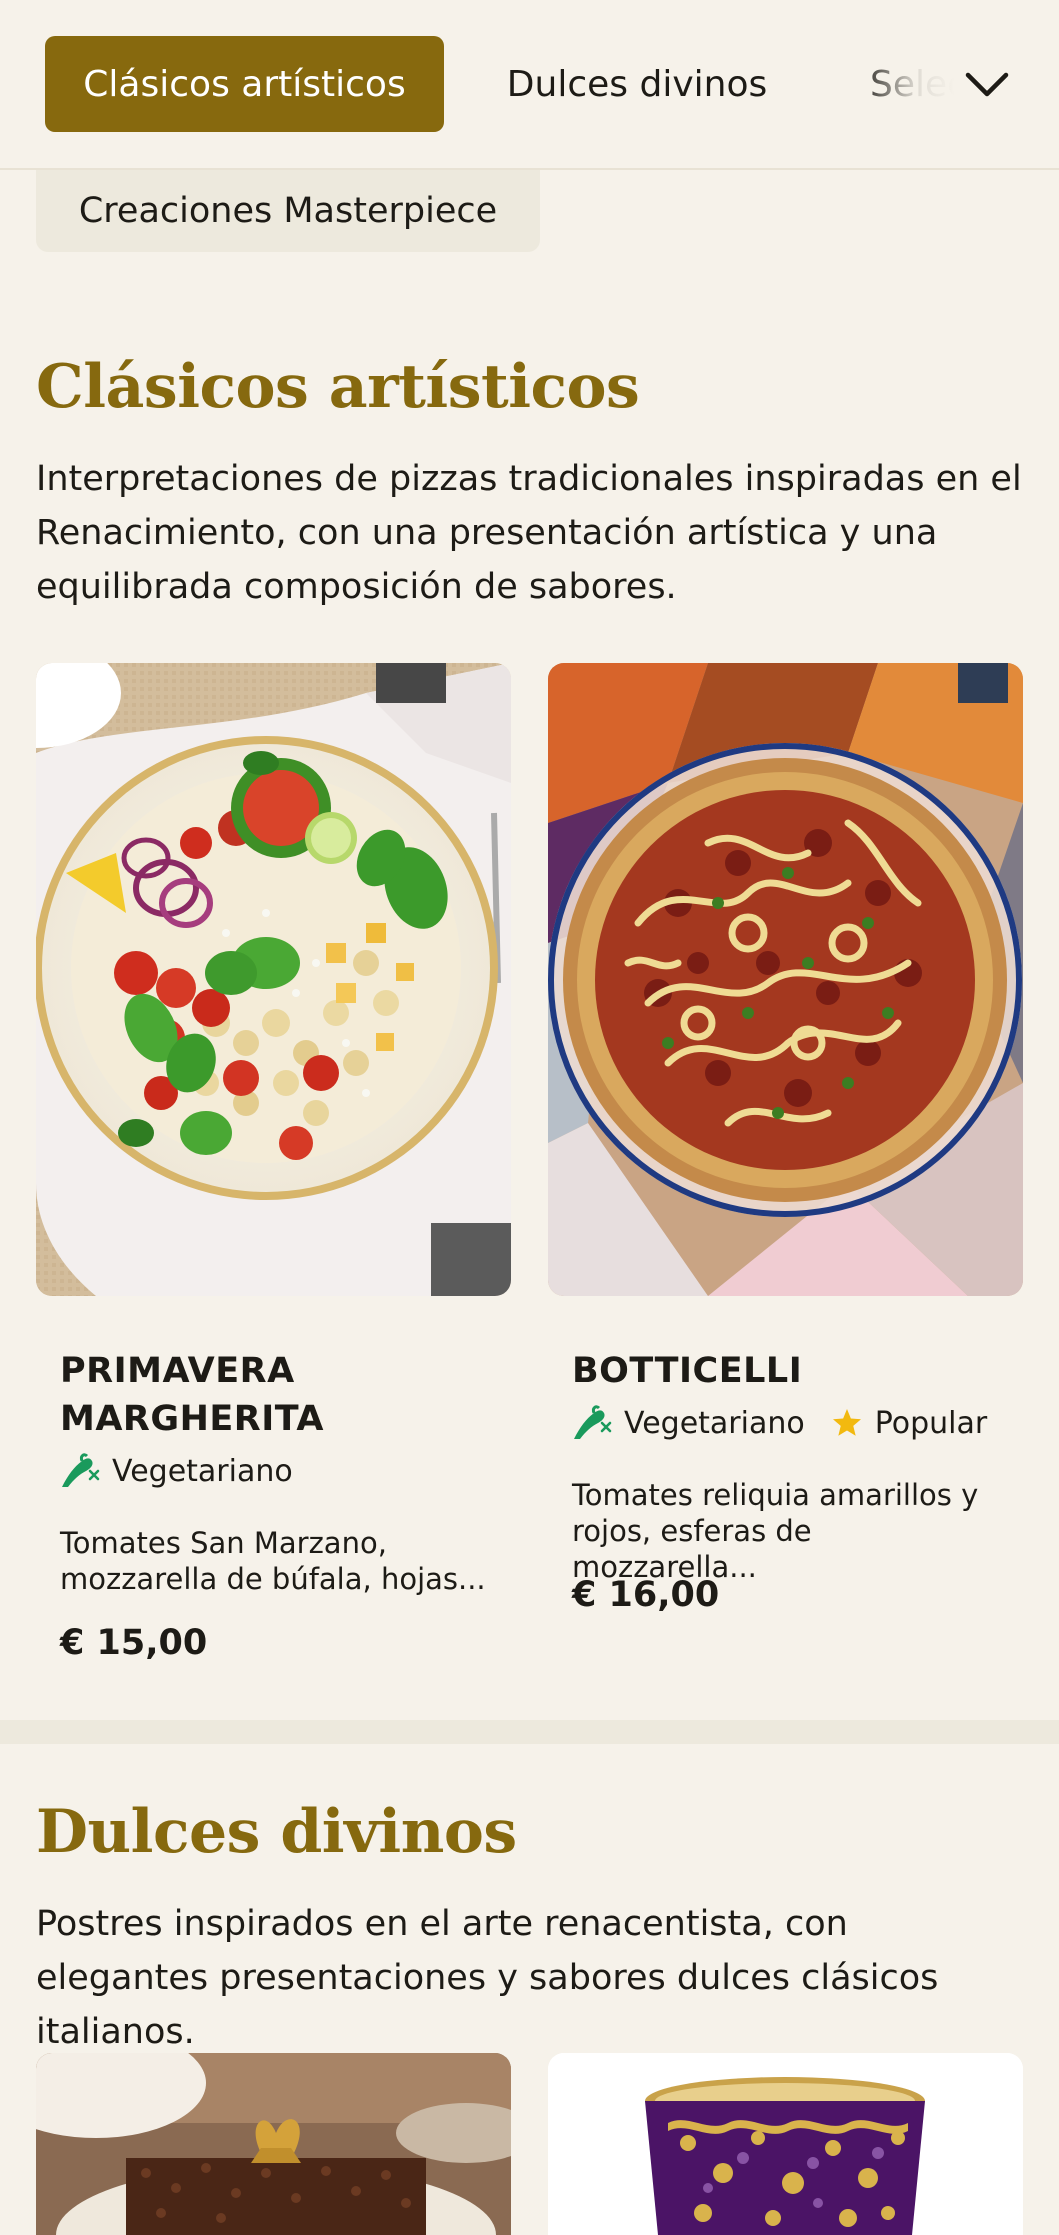  Describe the element at coordinates (906, 84) in the screenshot. I see `tab-selecciones: Selecciones` at that location.